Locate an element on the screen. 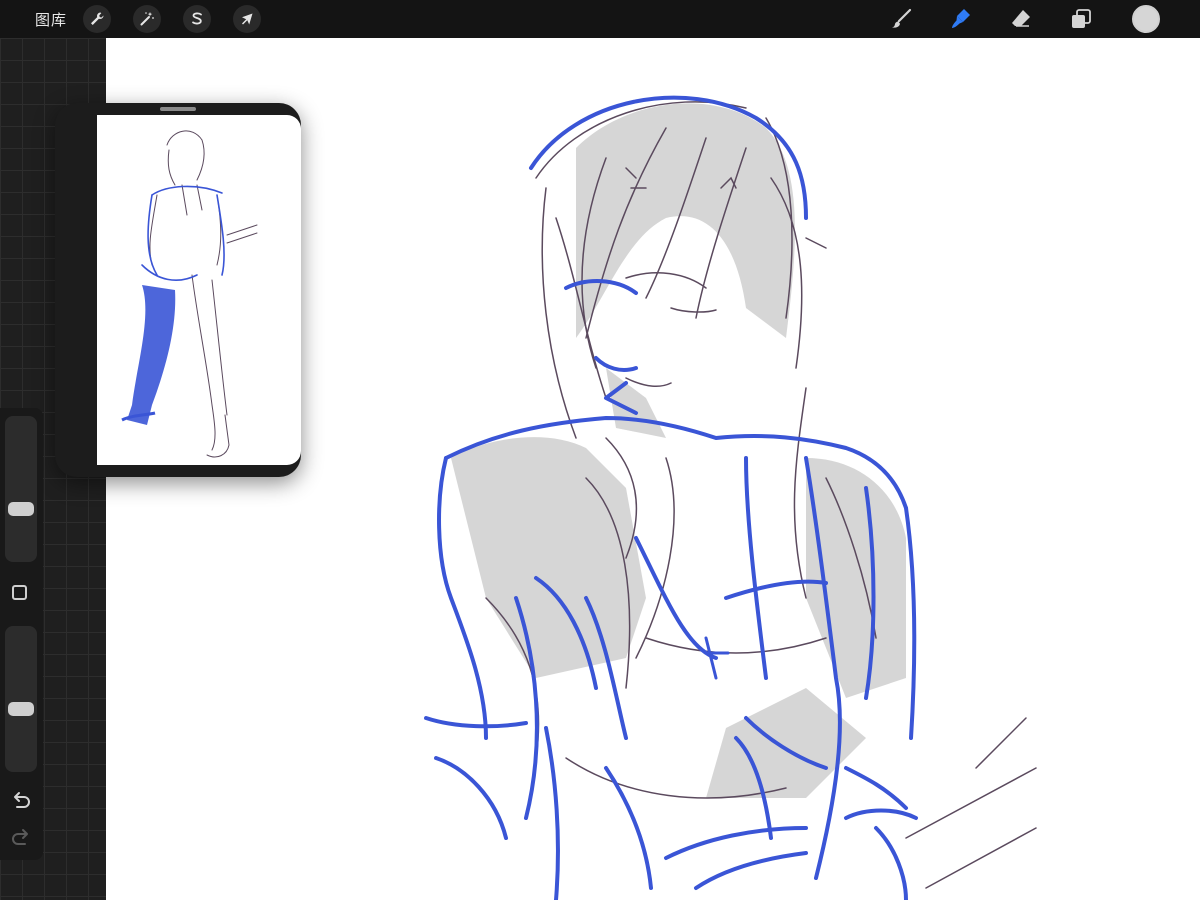 This screenshot has width=1200, height=900. reference-image is located at coordinates (199, 290).